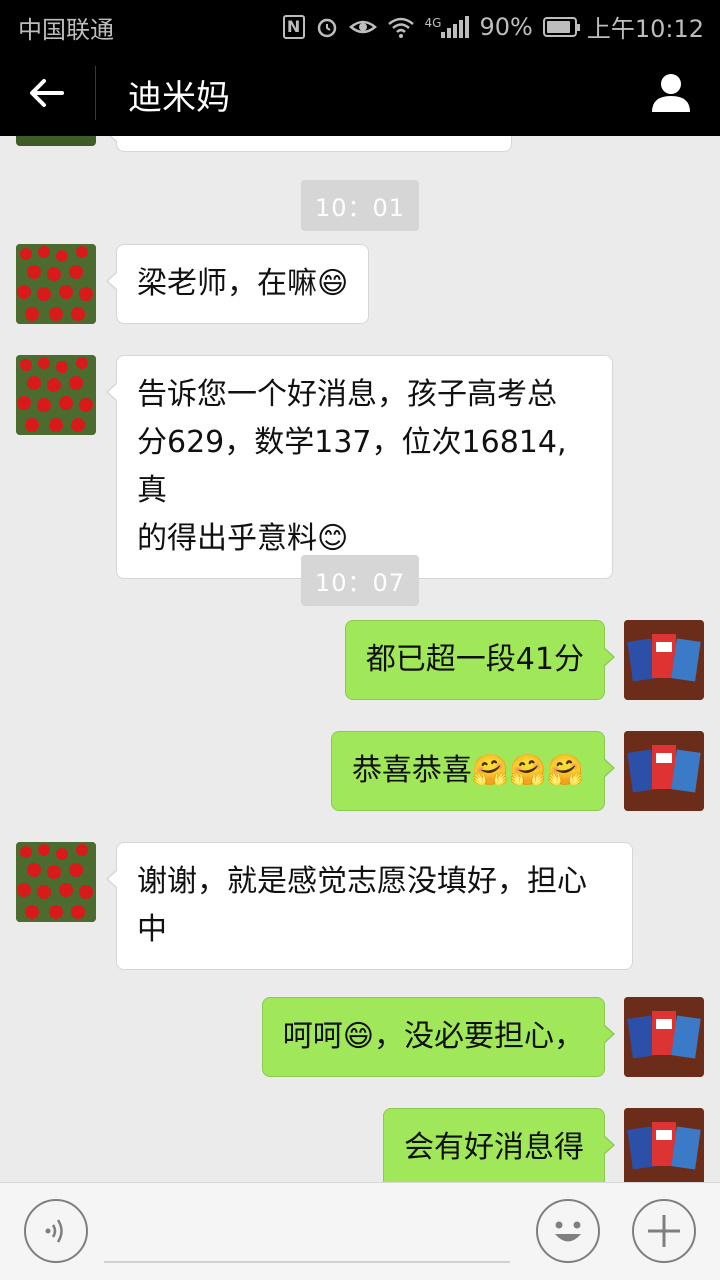  I want to click on message-bubble-outgoing: 呵呵😄，没必要担心，, so click(438, 1037).